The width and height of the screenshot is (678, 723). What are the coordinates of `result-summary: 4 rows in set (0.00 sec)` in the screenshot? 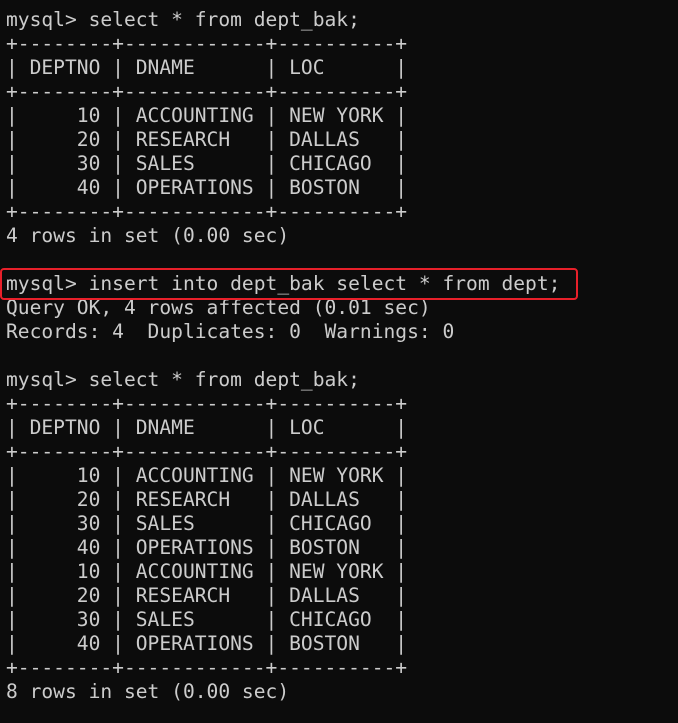 It's located at (148, 235).